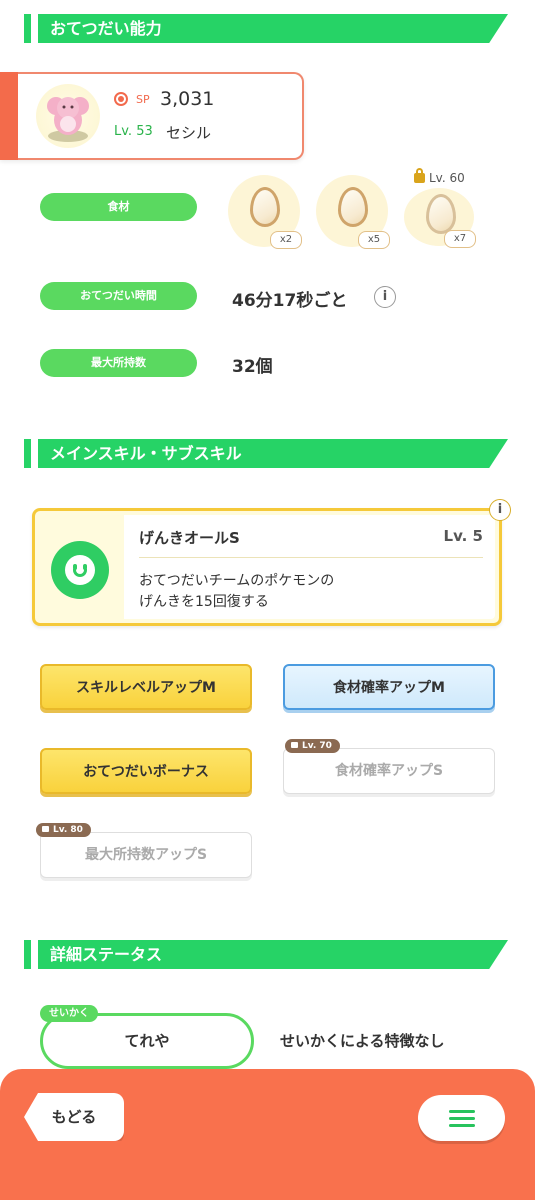 The image size is (535, 1200). Describe the element at coordinates (286, 240) in the screenshot. I see `ingredient-count: x2` at that location.